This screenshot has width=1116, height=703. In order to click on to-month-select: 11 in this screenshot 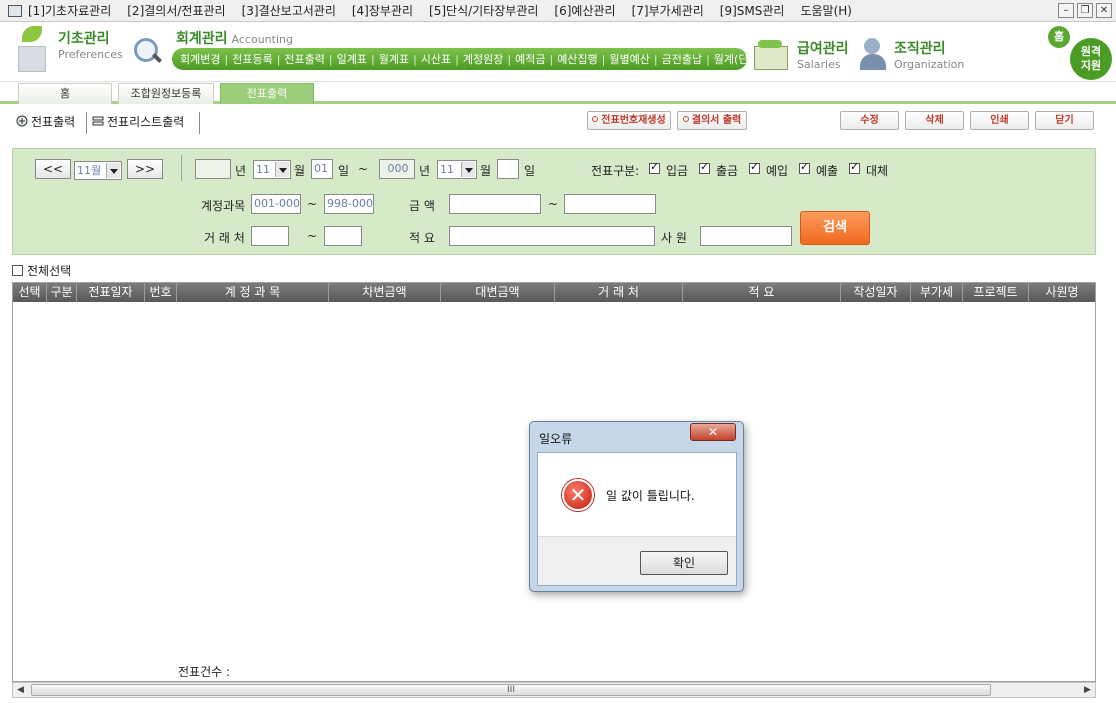, I will do `click(457, 169)`.